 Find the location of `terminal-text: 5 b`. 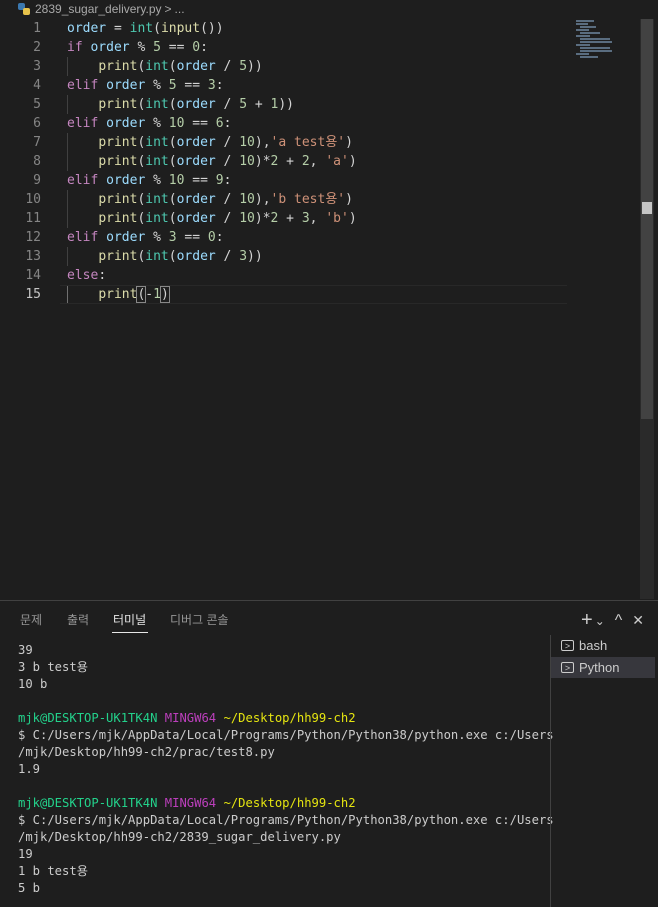

terminal-text: 5 b is located at coordinates (29, 888).